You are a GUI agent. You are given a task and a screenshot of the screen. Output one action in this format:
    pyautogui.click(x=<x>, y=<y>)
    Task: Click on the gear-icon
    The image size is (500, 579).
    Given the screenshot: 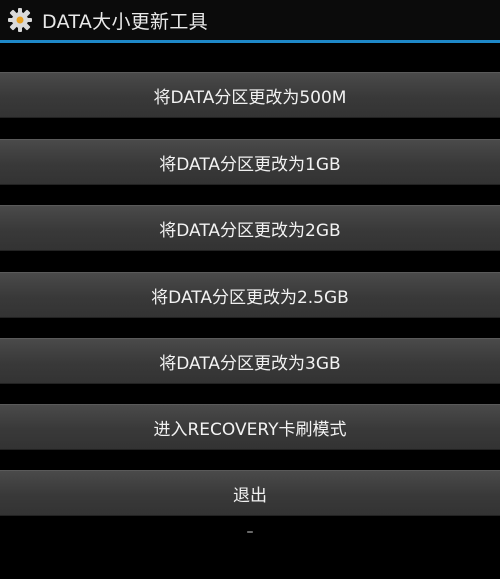 What is the action you would take?
    pyautogui.click(x=20, y=20)
    